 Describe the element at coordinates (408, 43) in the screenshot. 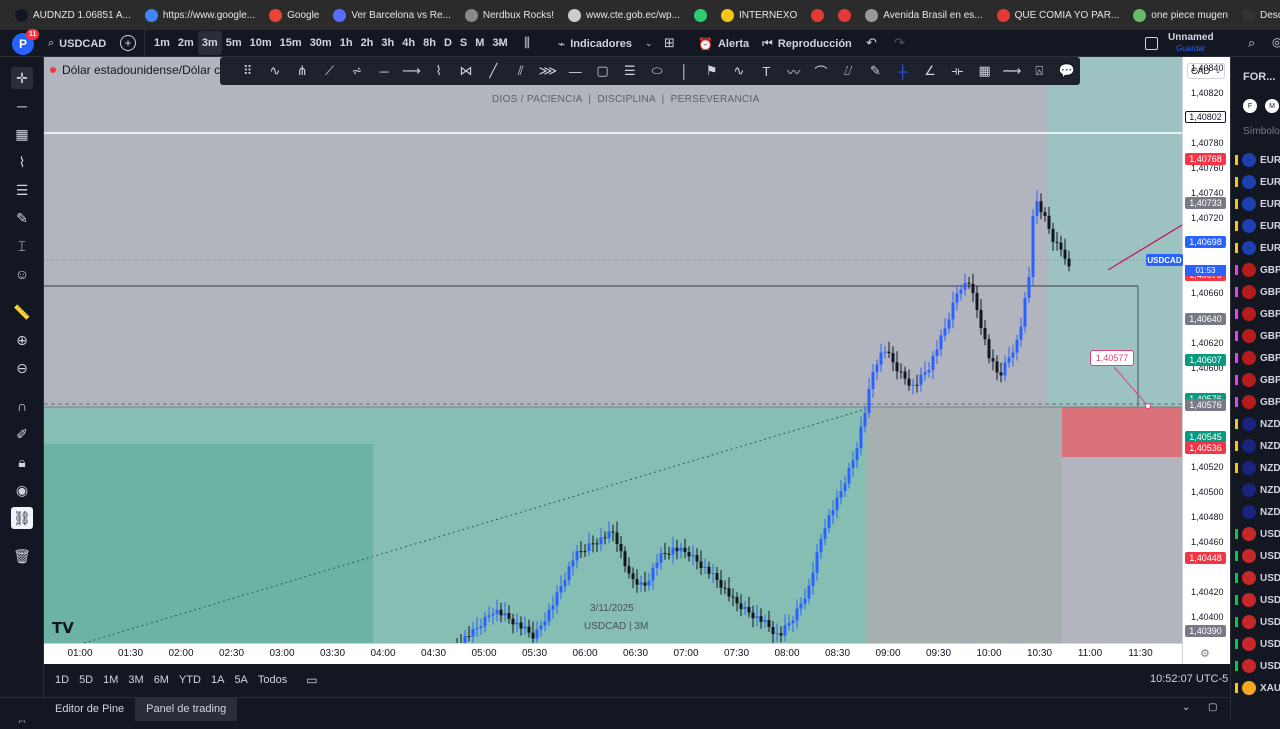

I see `interval-4h: 4h` at that location.